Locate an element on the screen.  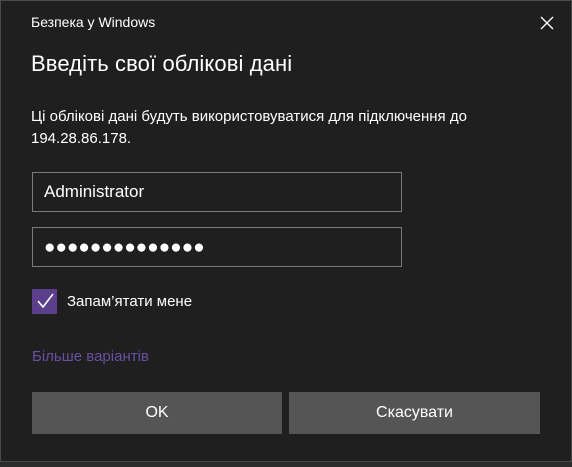
close-button is located at coordinates (547, 23).